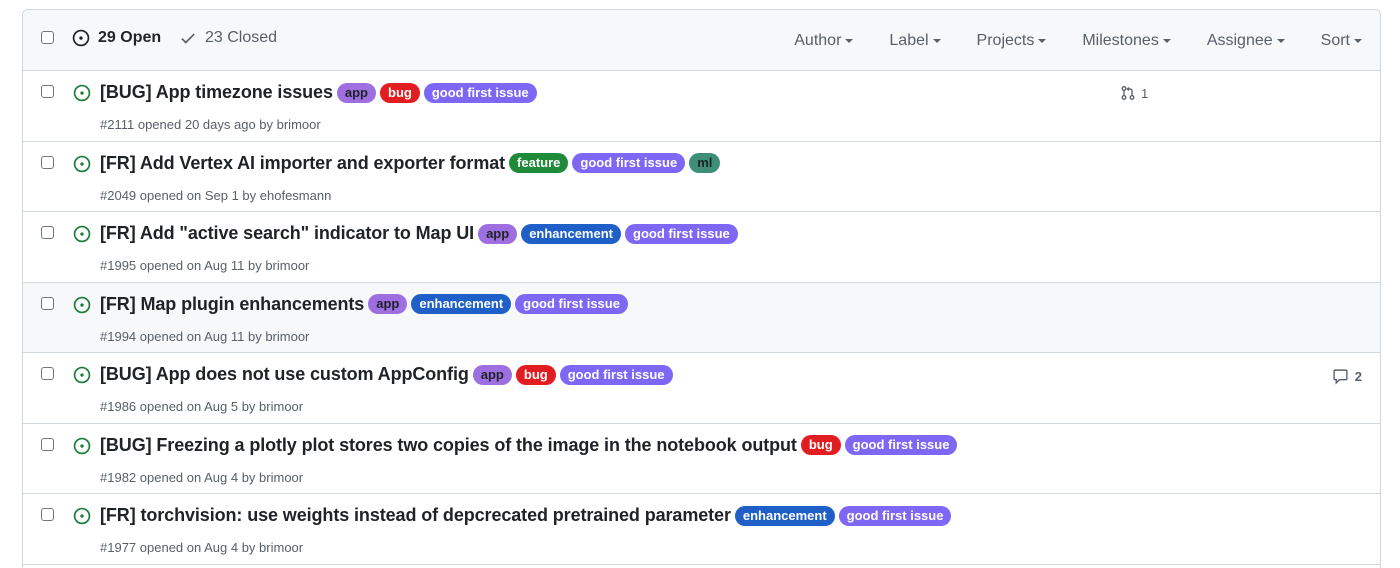 The width and height of the screenshot is (1400, 568). What do you see at coordinates (118, 265) in the screenshot?
I see `issue-number: #1995` at bounding box center [118, 265].